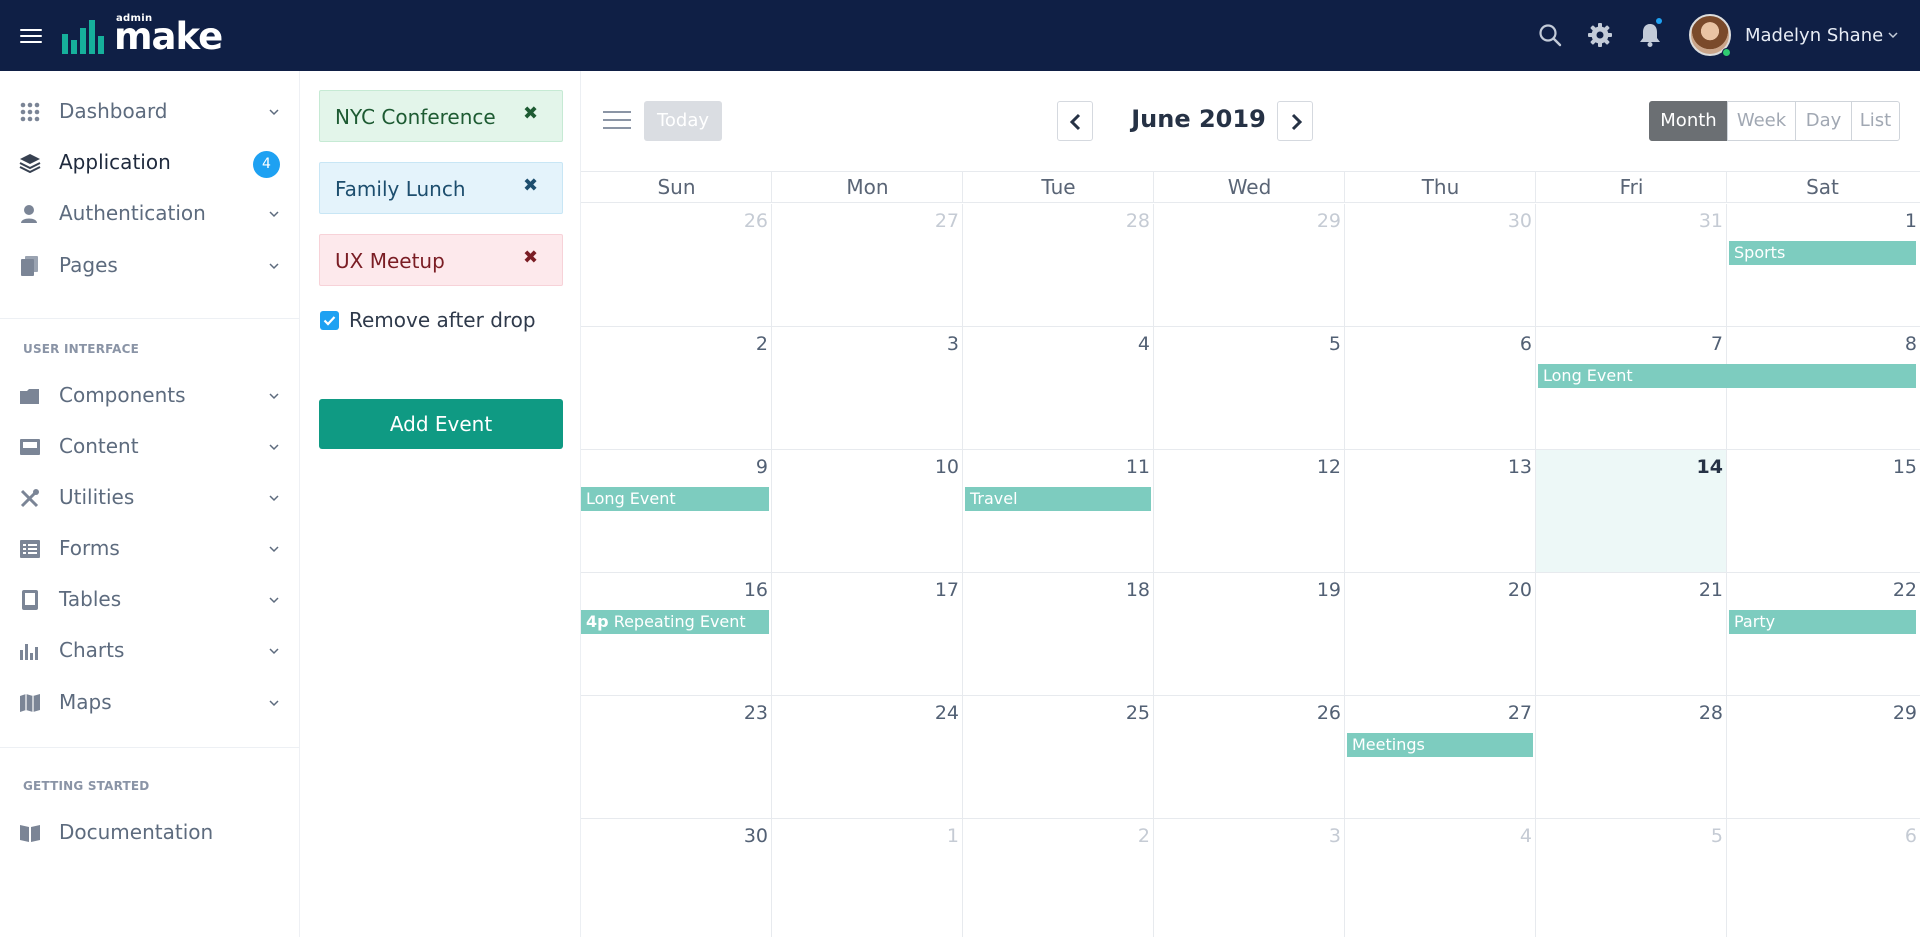 The height and width of the screenshot is (937, 1920). Describe the element at coordinates (947, 467) in the screenshot. I see `day-number: 10` at that location.